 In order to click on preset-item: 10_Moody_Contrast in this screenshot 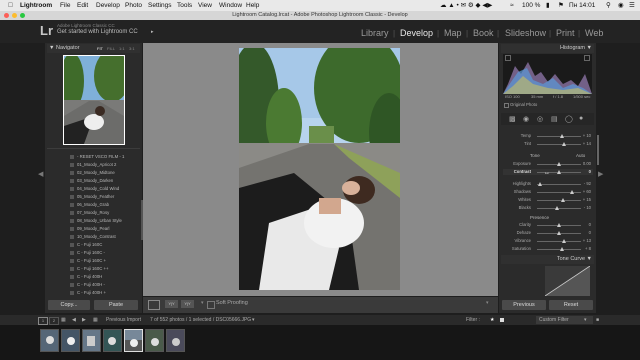, I will do `click(93, 237)`.